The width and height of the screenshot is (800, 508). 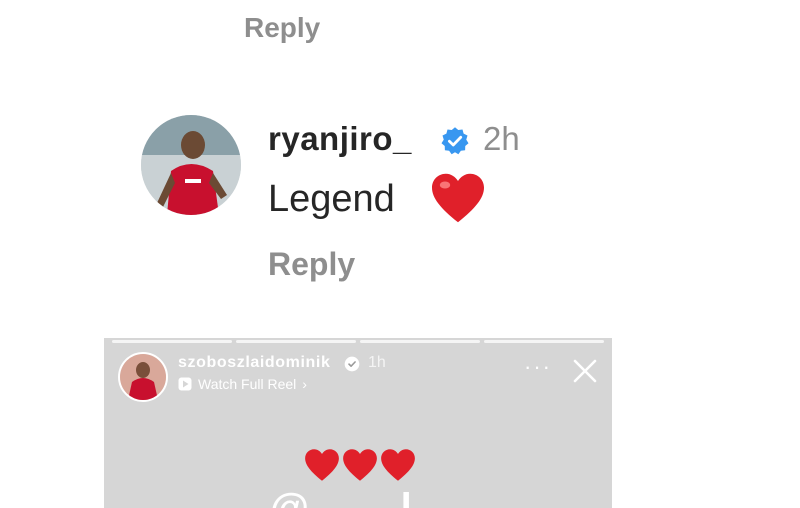 I want to click on reply-button: Reply, so click(x=311, y=264).